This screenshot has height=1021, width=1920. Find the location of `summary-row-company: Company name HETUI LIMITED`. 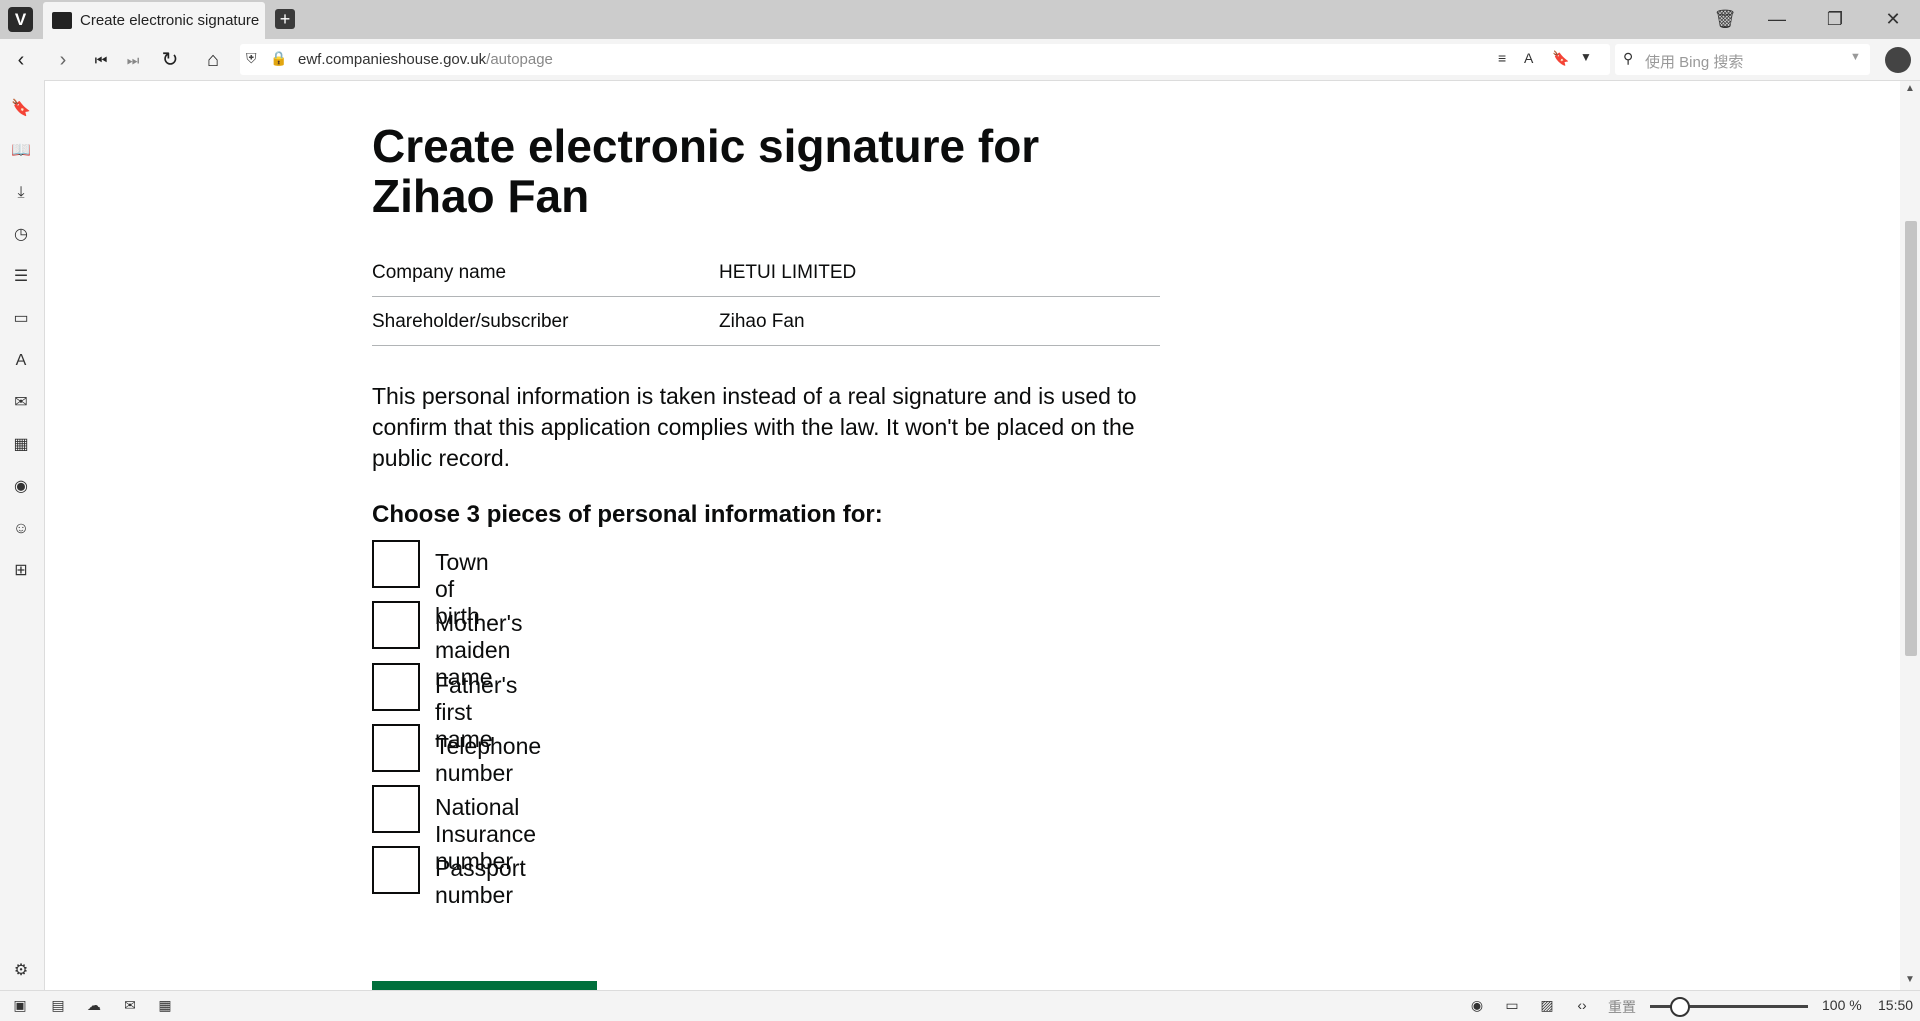

summary-row-company: Company name HETUI LIMITED is located at coordinates (766, 272).